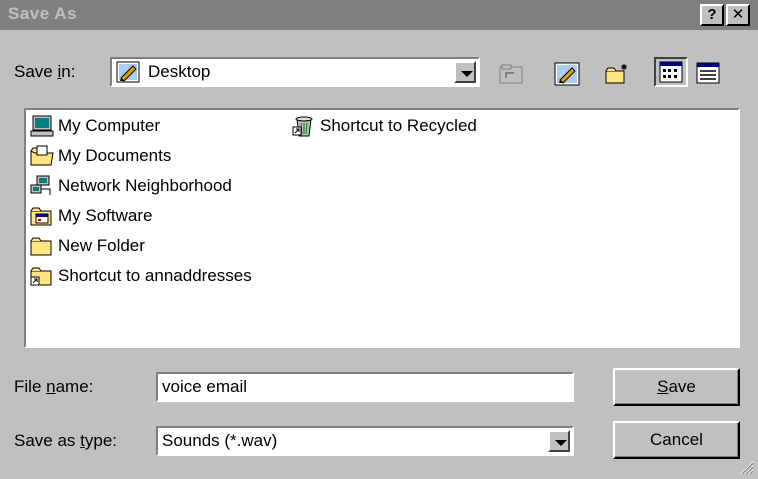 The width and height of the screenshot is (758, 479). I want to click on save-in-label: Save in:, so click(45, 71).